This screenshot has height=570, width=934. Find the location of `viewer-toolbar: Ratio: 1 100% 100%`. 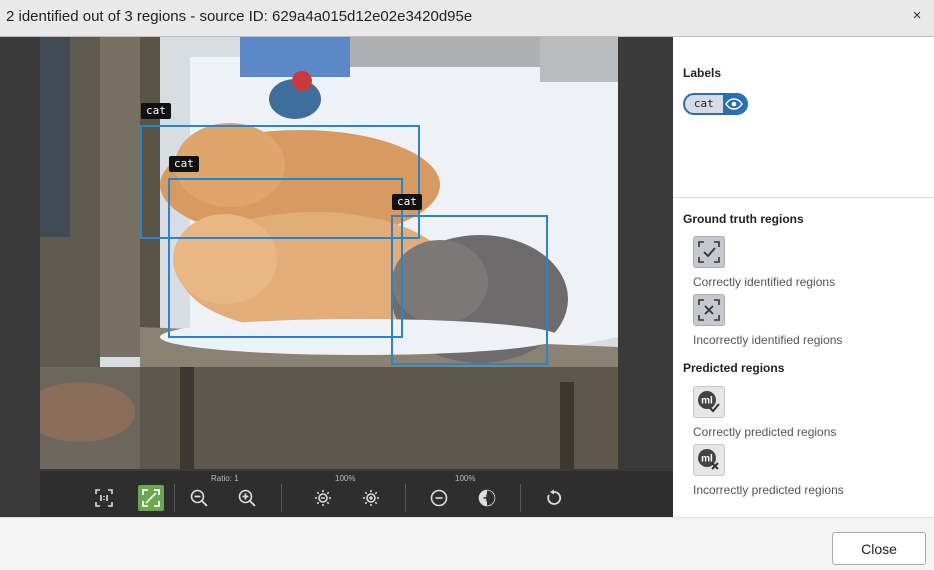

viewer-toolbar: Ratio: 1 100% 100% is located at coordinates (356, 494).